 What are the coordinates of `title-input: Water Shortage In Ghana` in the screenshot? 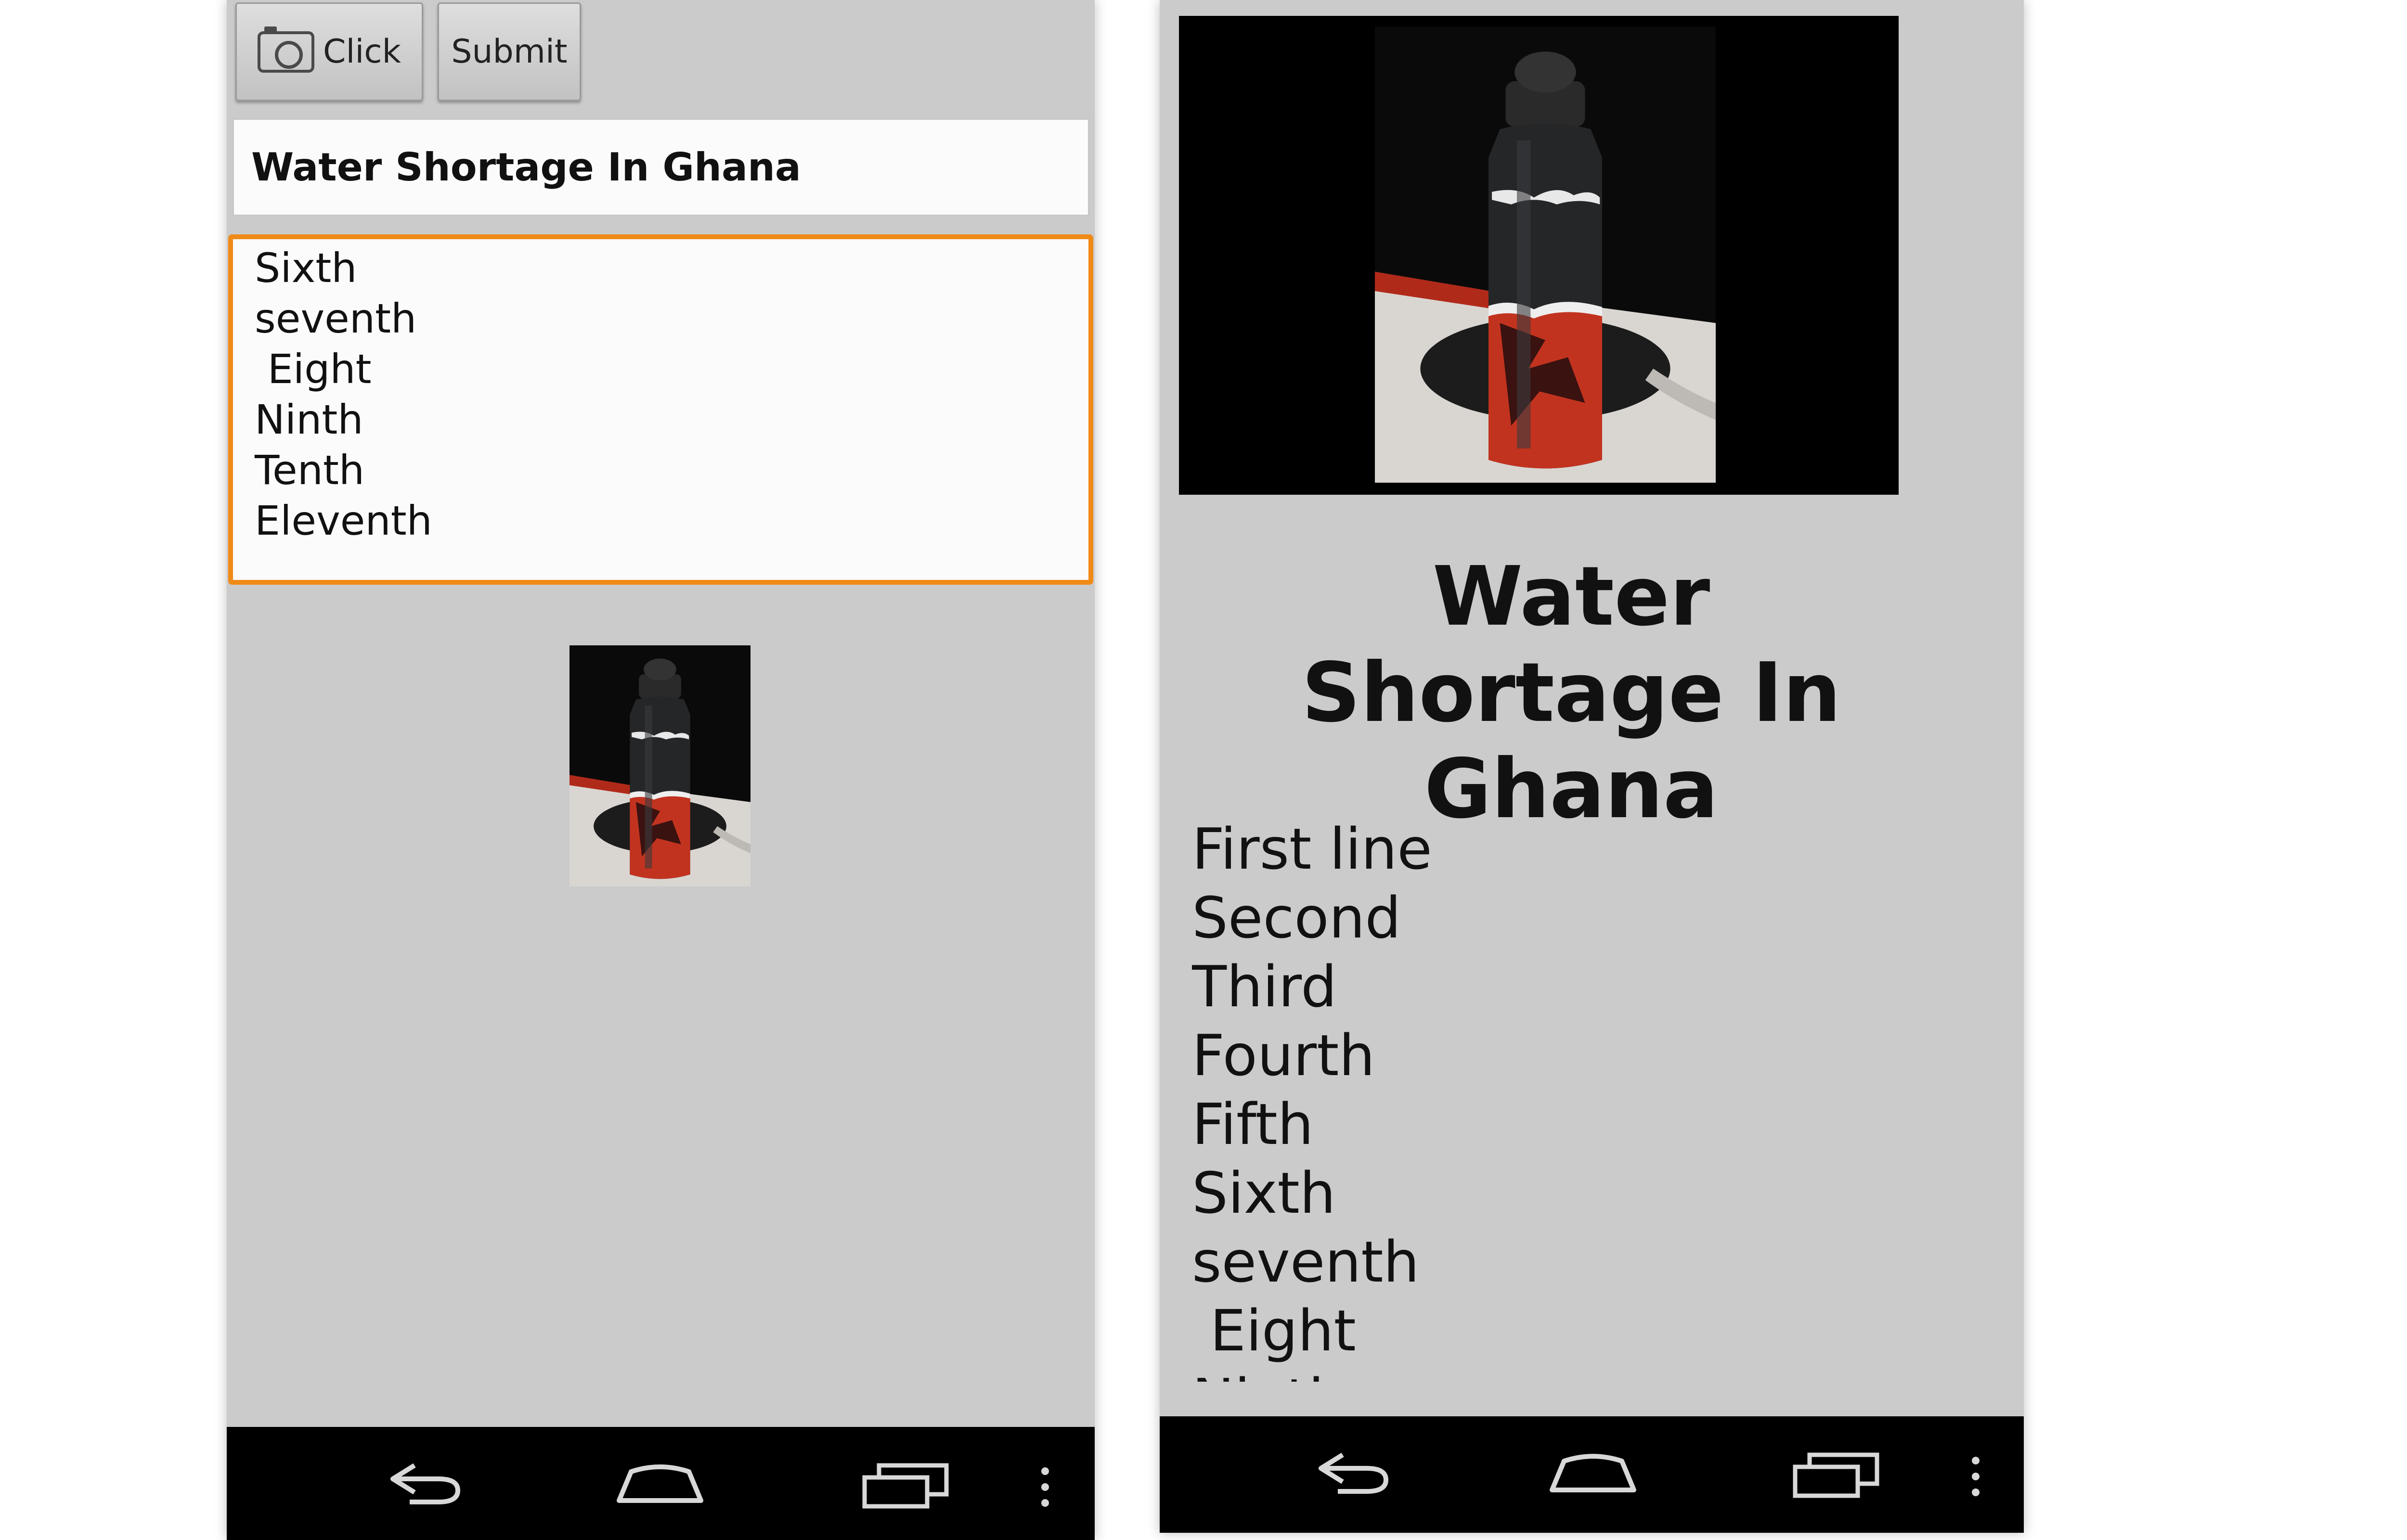 It's located at (661, 167).